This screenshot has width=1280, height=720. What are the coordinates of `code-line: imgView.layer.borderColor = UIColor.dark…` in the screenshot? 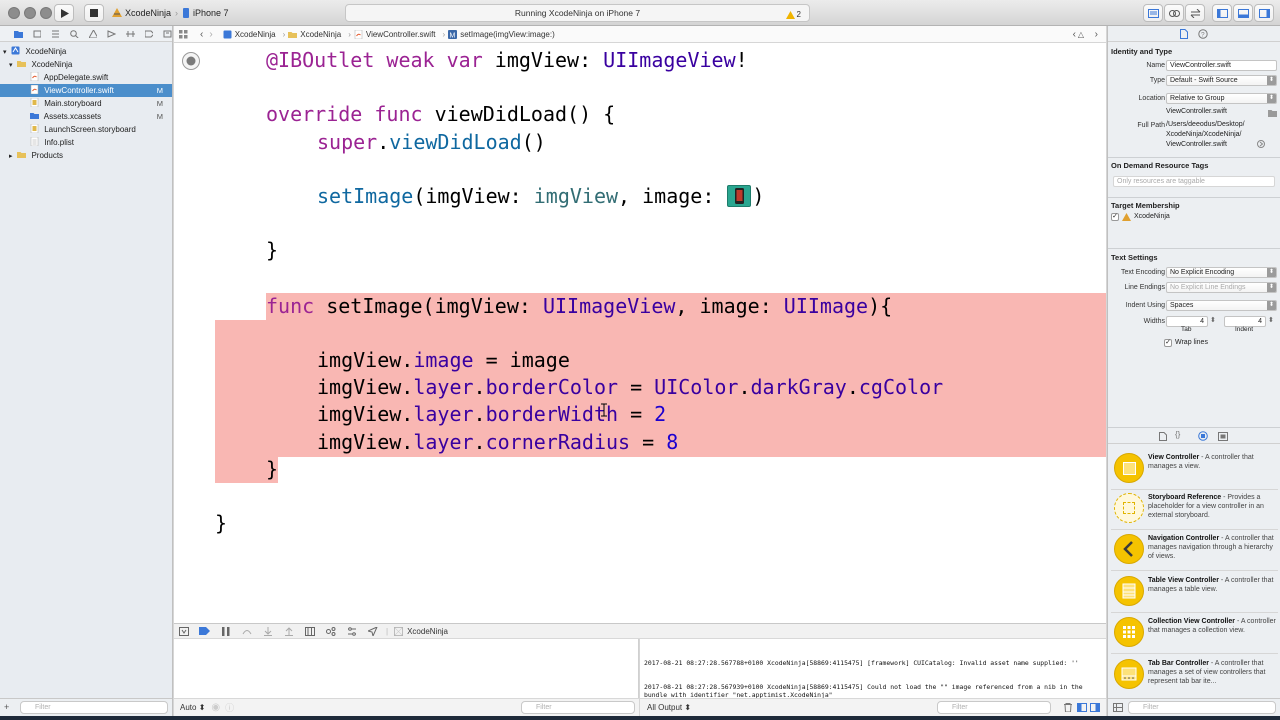 It's located at (630, 387).